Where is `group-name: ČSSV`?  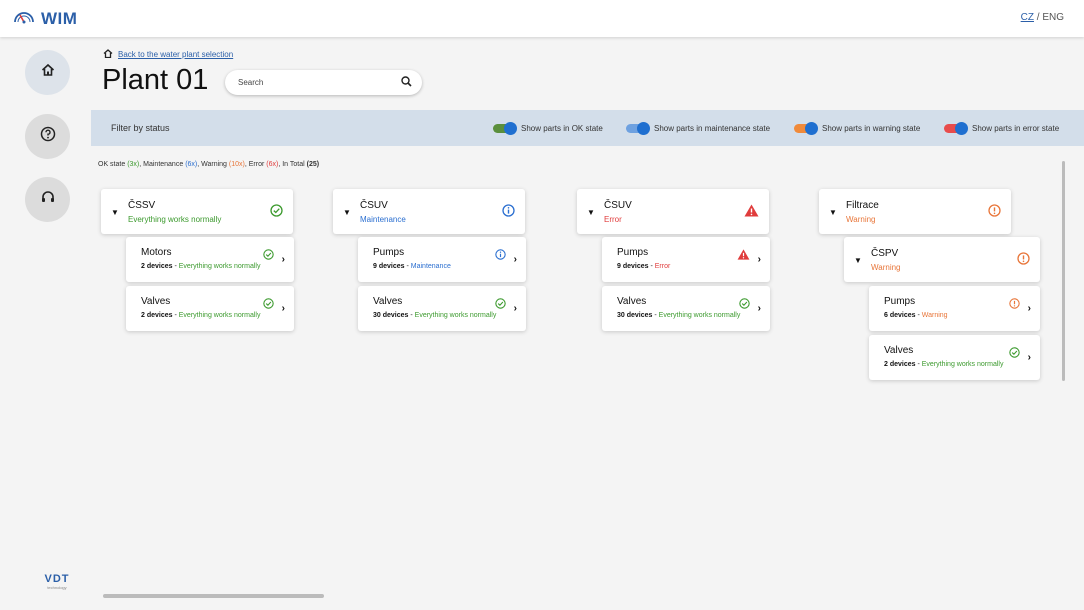
group-name: ČSSV is located at coordinates (142, 205).